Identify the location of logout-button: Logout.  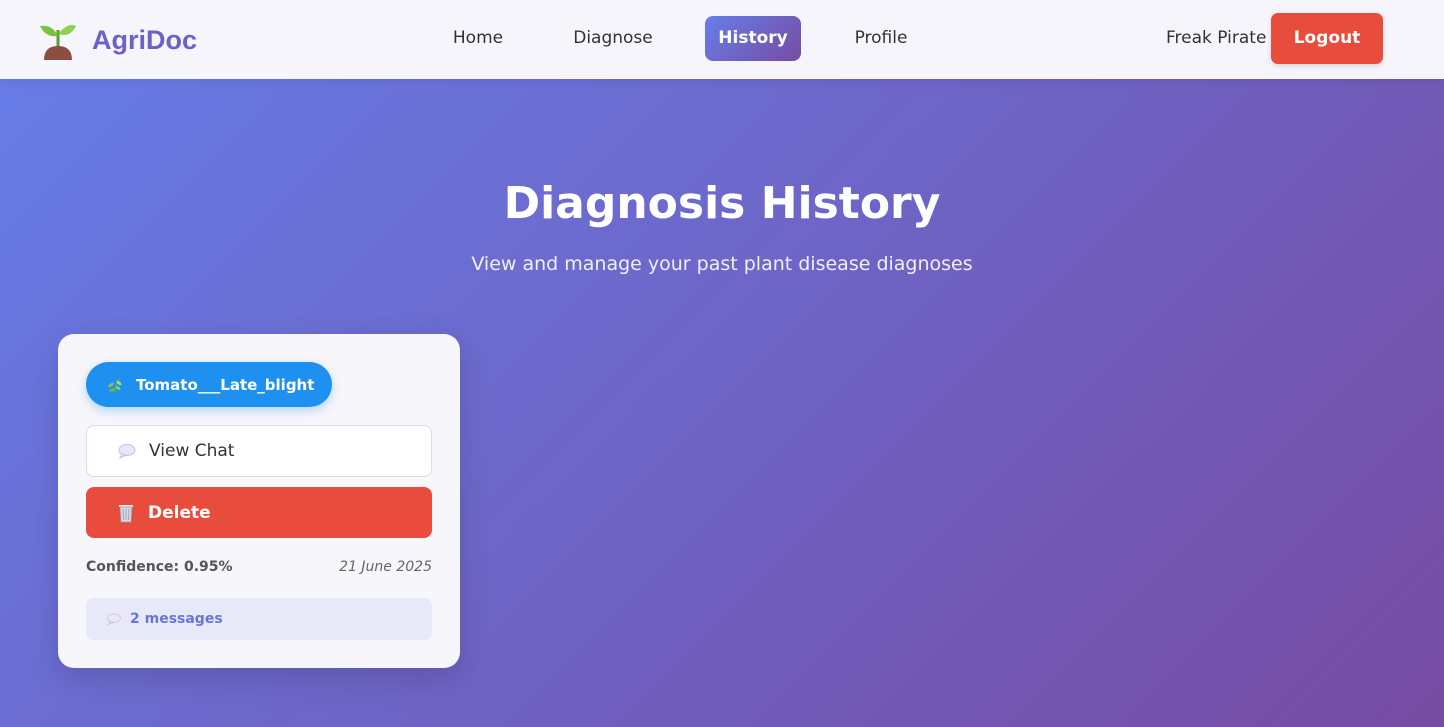
(1327, 38).